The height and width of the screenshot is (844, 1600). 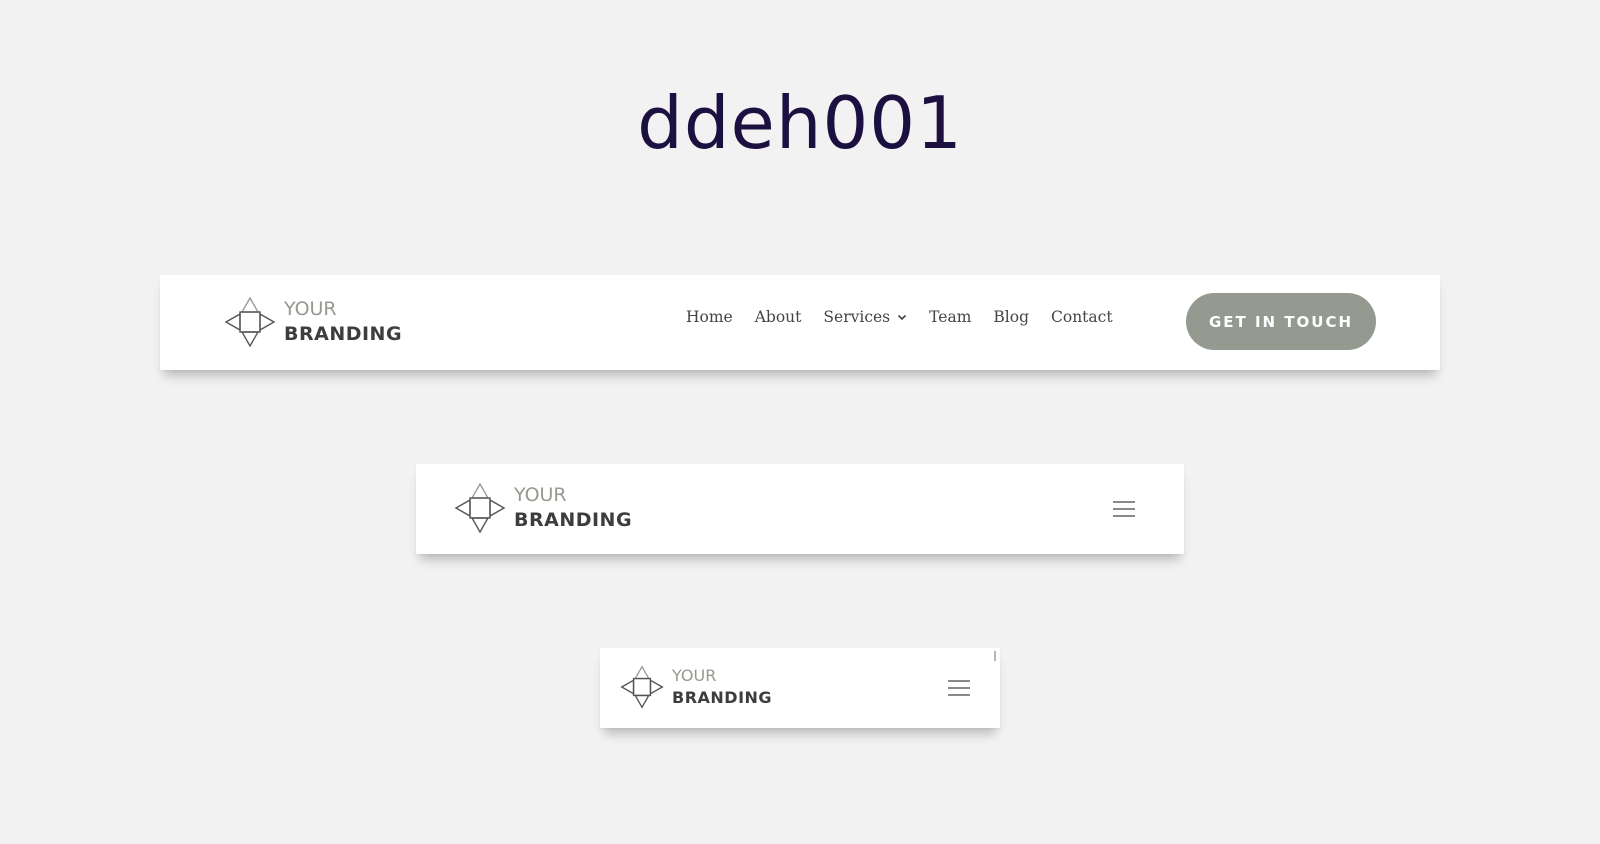 What do you see at coordinates (857, 317) in the screenshot?
I see `nav-item-label: Services` at bounding box center [857, 317].